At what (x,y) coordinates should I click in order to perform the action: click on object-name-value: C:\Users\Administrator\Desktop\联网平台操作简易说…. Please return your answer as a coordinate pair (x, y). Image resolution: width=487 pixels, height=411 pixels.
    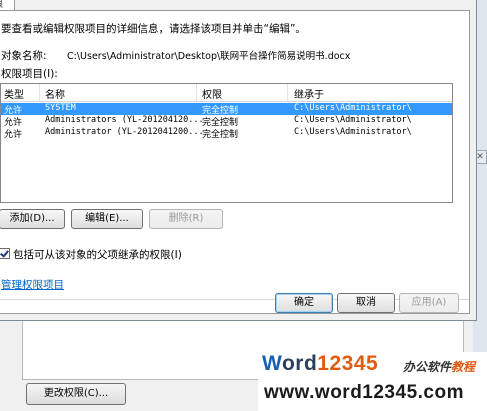
    Looking at the image, I should click on (209, 56).